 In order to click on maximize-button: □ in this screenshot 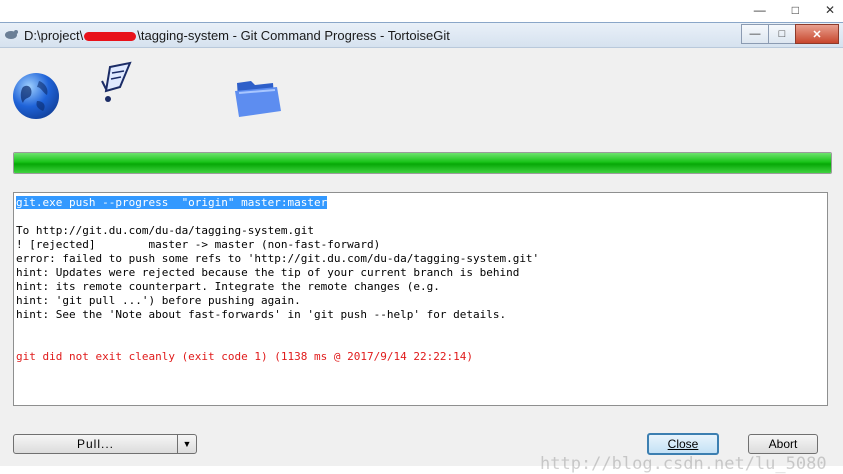, I will do `click(782, 34)`.